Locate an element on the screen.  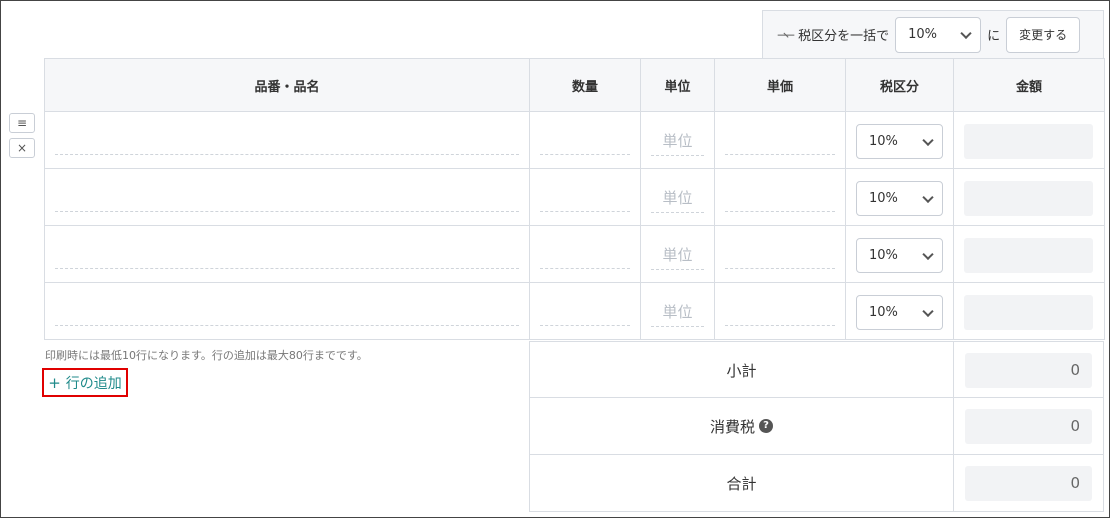
consumption-tax-label-wrap: 消費税 ? is located at coordinates (742, 426).